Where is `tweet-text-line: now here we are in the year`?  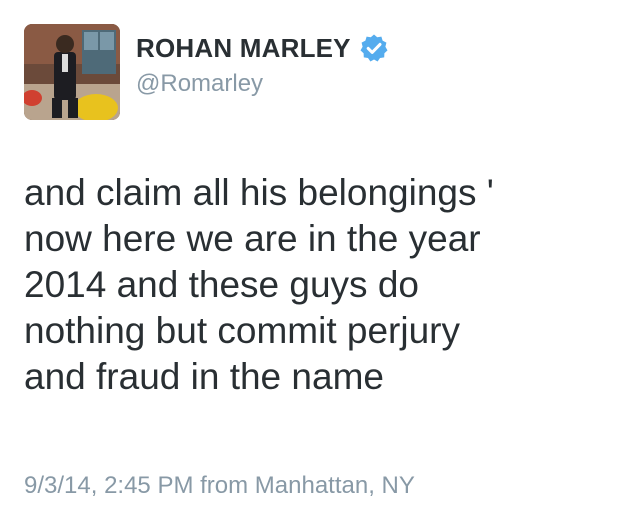
tweet-text-line: now here we are in the year is located at coordinates (252, 238).